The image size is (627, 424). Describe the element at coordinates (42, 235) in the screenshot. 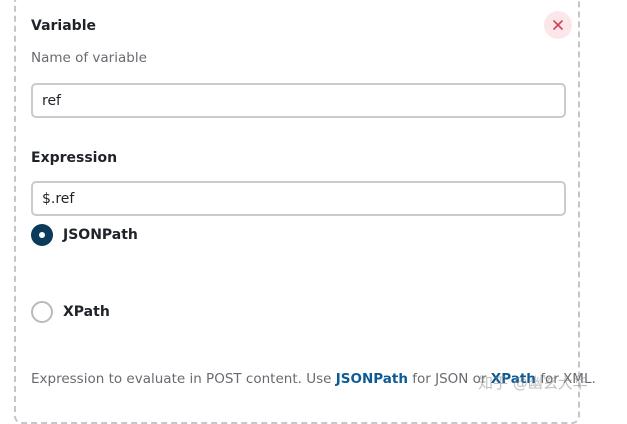

I see `radio-checked-icon` at that location.